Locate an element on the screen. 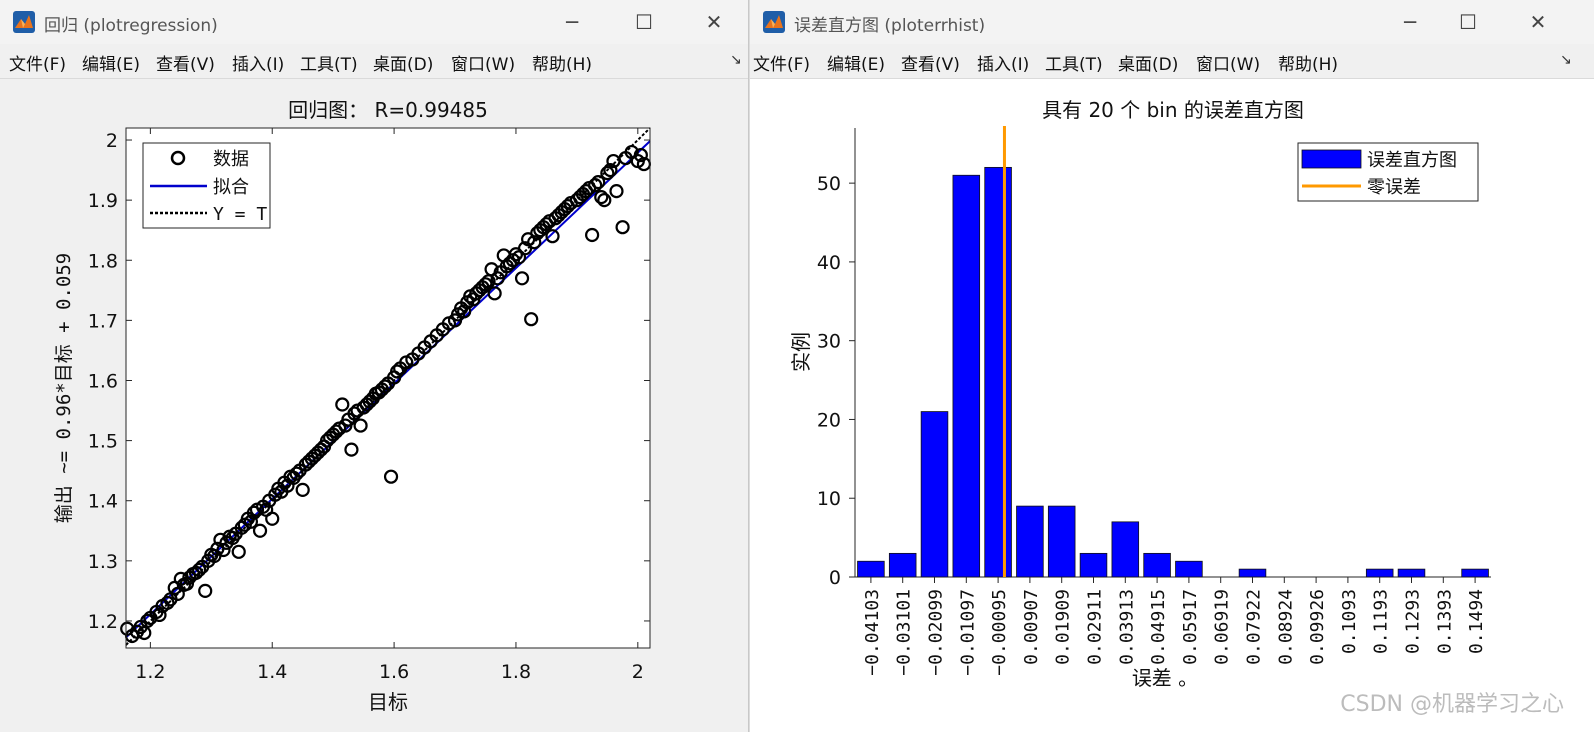 This screenshot has width=1594, height=732. title-bar: 回归 (plotregression) ─ ☐ ✕ is located at coordinates (374, 22).